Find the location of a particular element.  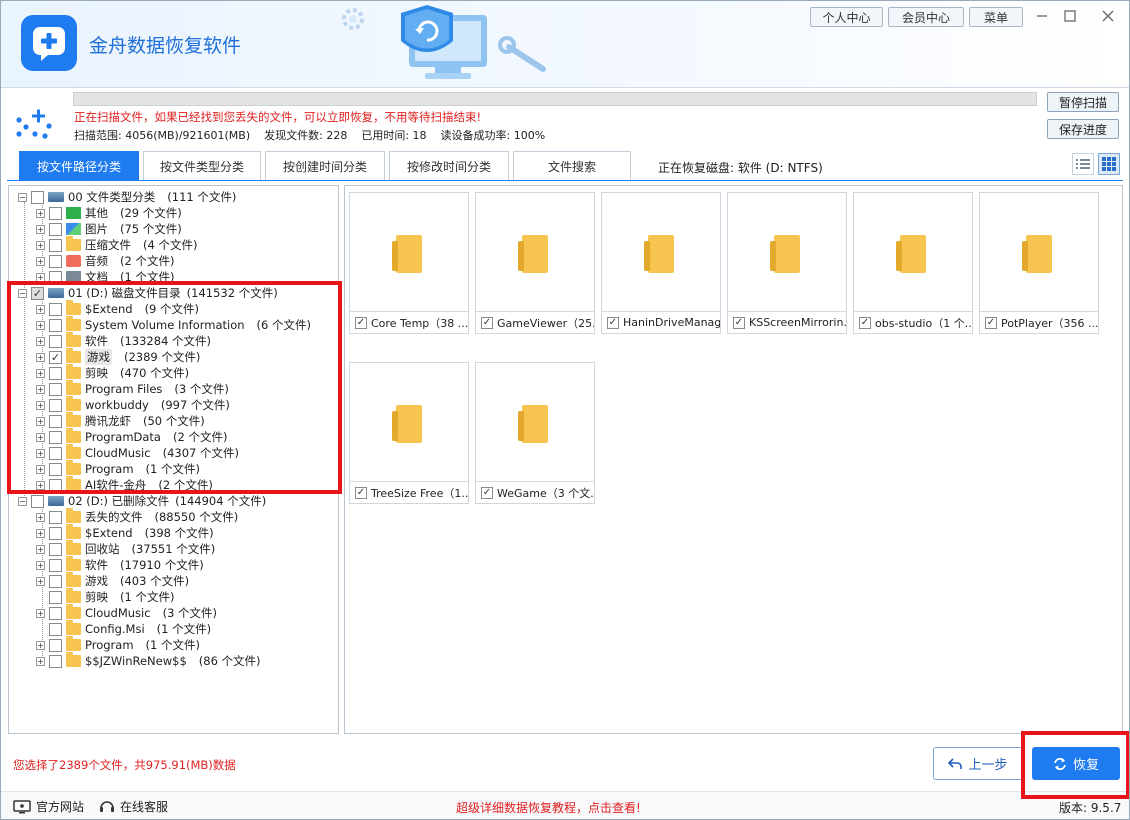

tree-item: + 压缩文件 (4 个文件) is located at coordinates (116, 244).